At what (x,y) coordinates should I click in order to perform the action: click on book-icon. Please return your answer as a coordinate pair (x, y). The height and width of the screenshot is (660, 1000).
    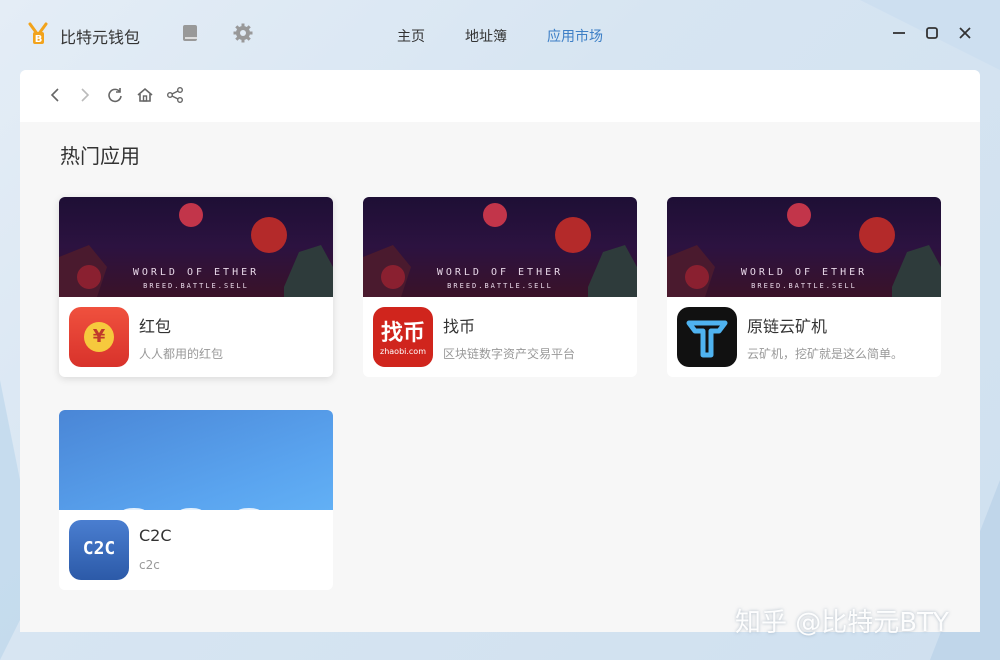
    Looking at the image, I should click on (190, 33).